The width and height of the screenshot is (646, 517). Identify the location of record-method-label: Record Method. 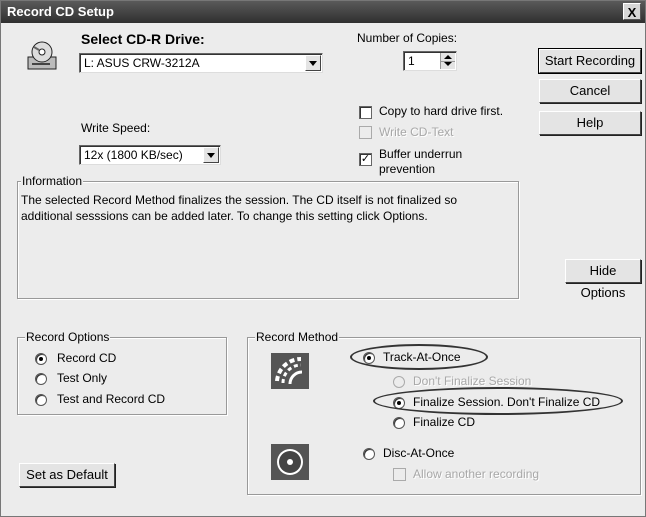
(297, 337).